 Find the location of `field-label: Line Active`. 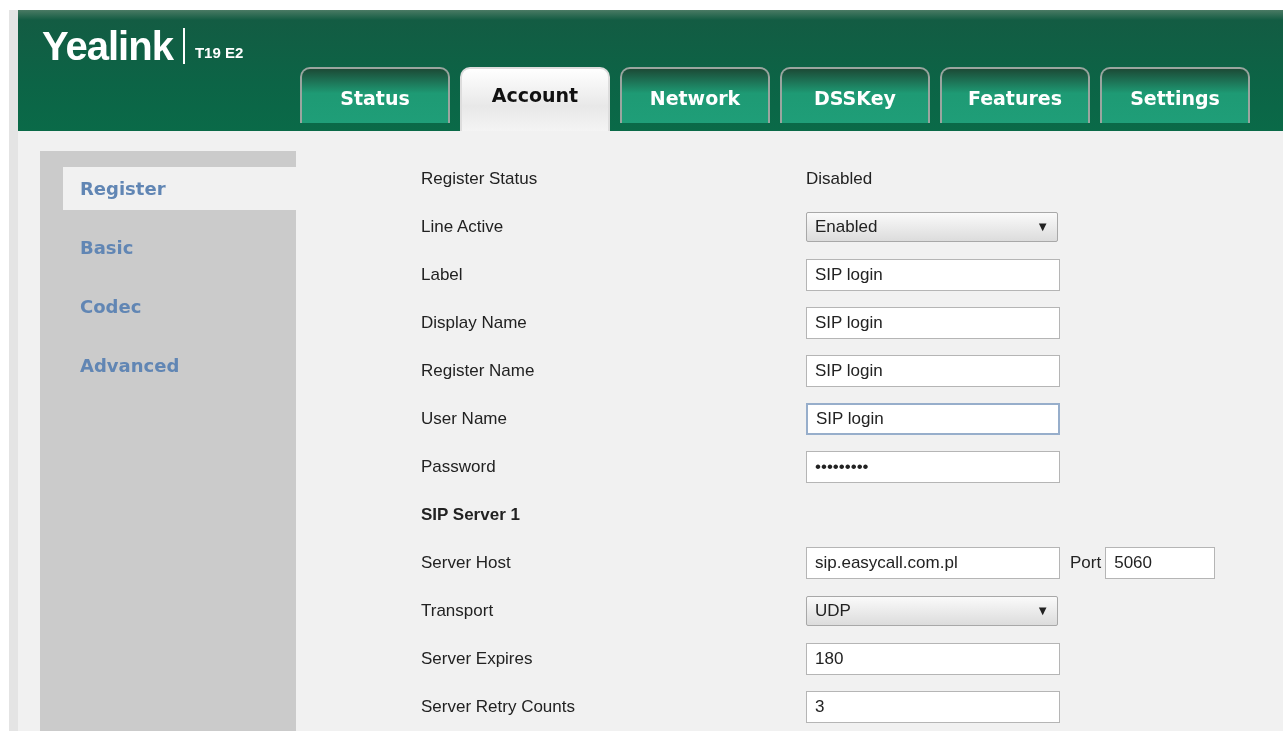

field-label: Line Active is located at coordinates (463, 227).